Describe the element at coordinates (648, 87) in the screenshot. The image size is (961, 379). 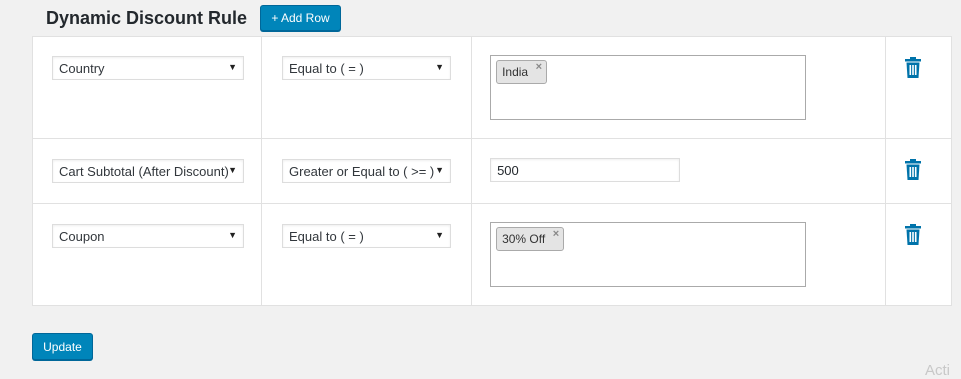
I see `value-multiselect: India ×` at that location.